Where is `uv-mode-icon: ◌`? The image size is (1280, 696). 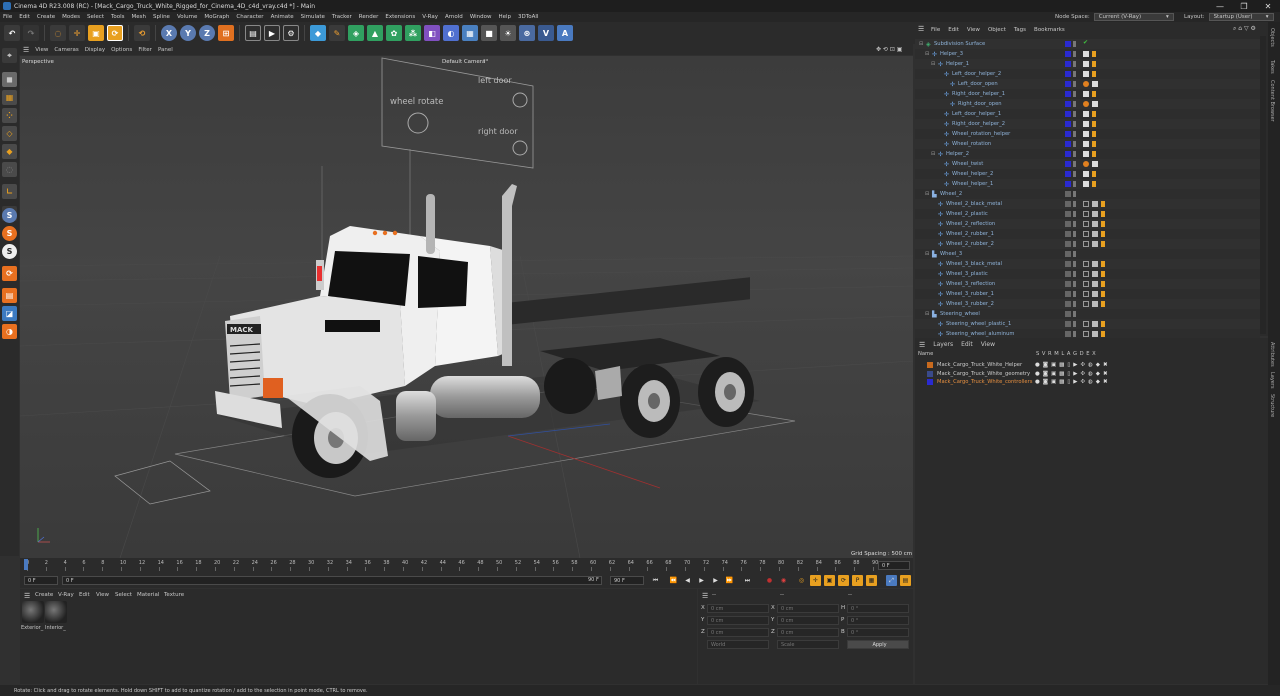 uv-mode-icon: ◌ is located at coordinates (9, 169).